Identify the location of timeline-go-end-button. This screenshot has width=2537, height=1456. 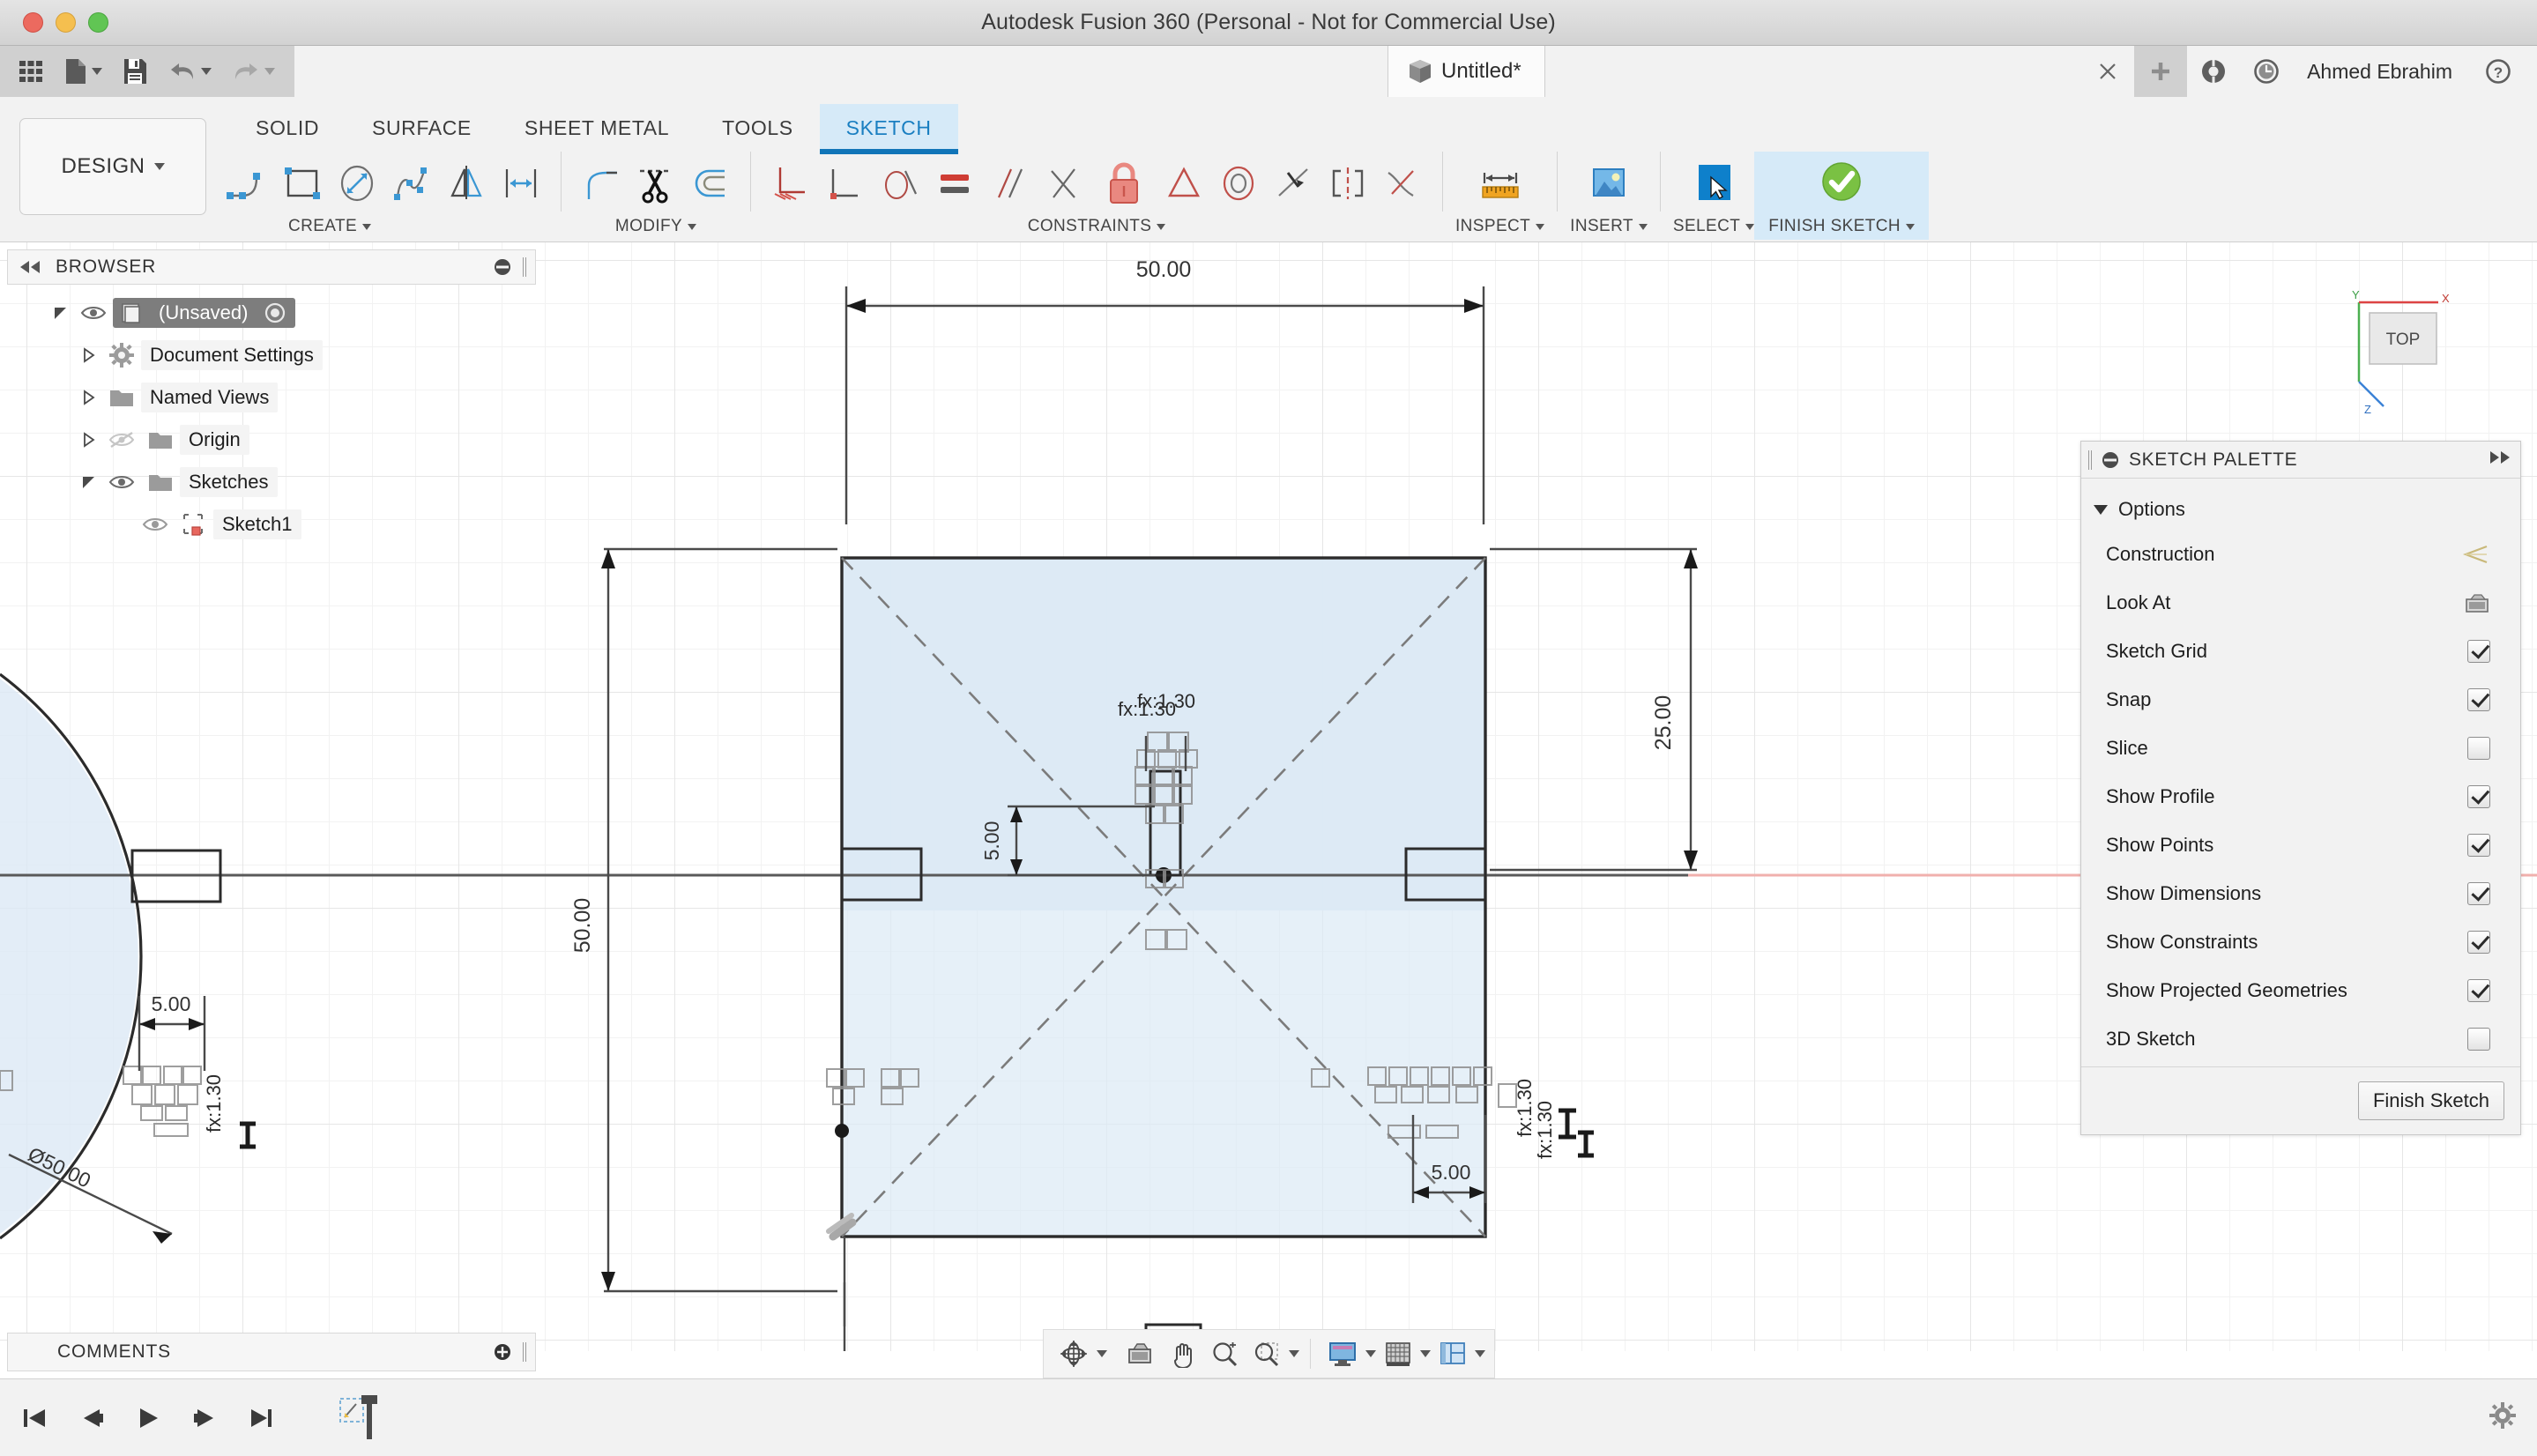
(261, 1418).